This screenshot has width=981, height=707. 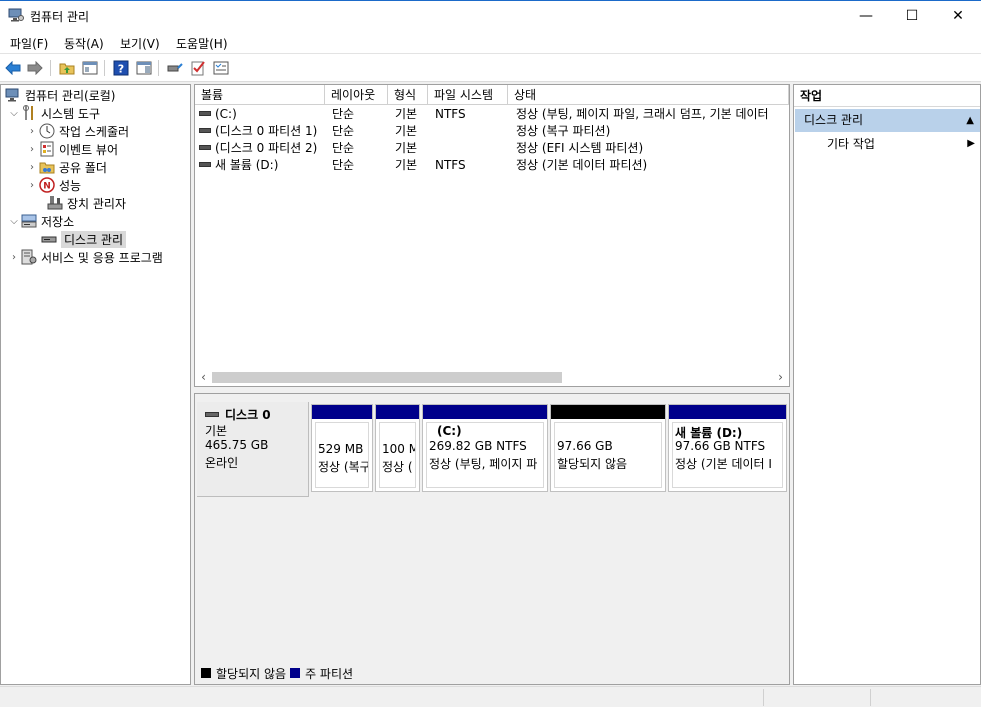 What do you see at coordinates (206, 673) in the screenshot?
I see `legend-swatch-unallocated` at bounding box center [206, 673].